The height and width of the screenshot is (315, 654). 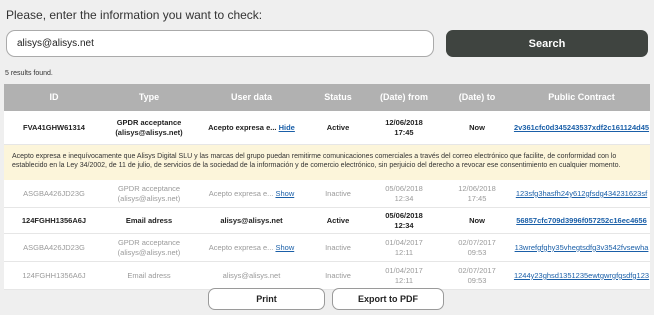 I want to click on search-button: Search, so click(x=547, y=43).